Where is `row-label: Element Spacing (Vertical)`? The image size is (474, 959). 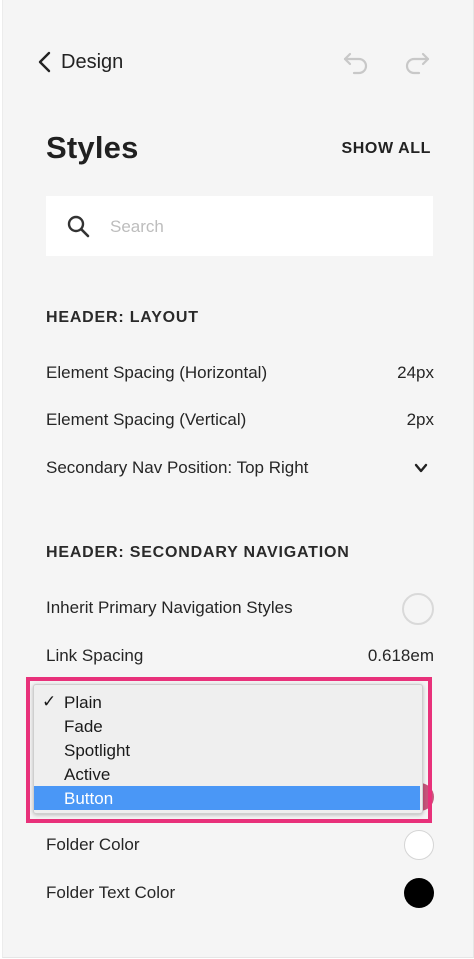 row-label: Element Spacing (Vertical) is located at coordinates (146, 419).